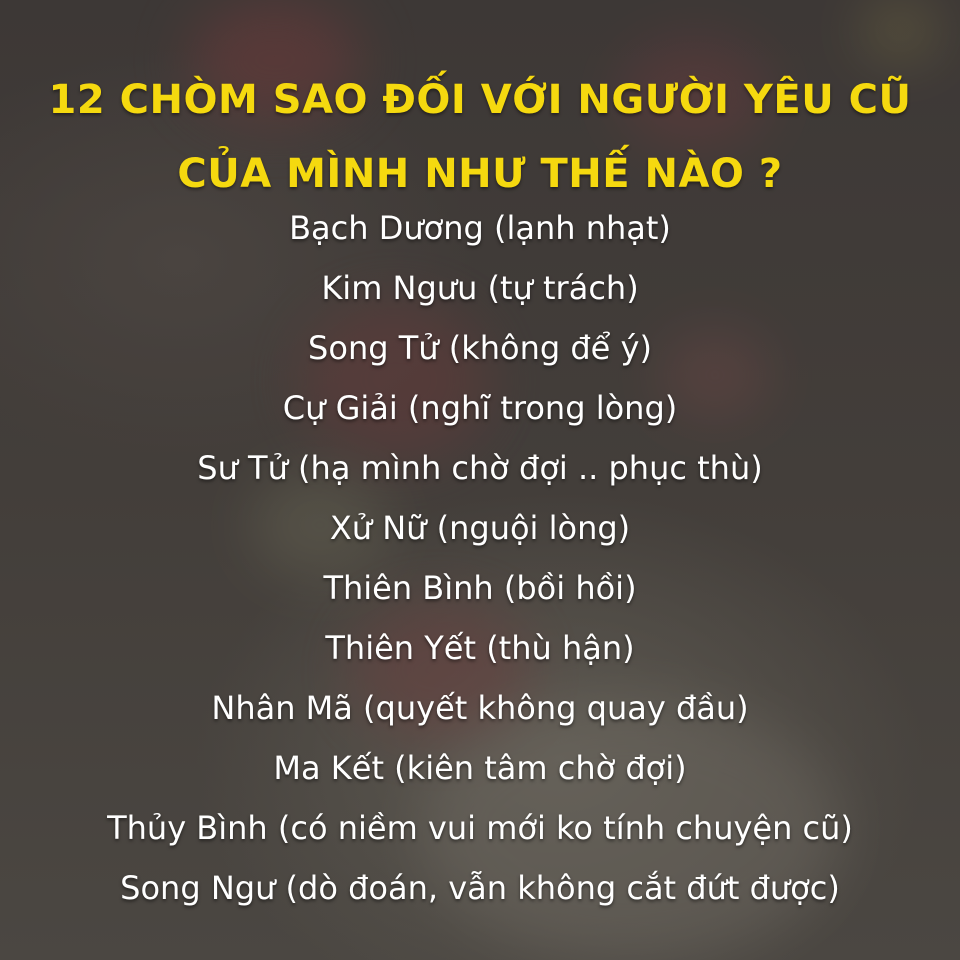  Describe the element at coordinates (900, 30) in the screenshot. I see `background-blur-shape` at that location.